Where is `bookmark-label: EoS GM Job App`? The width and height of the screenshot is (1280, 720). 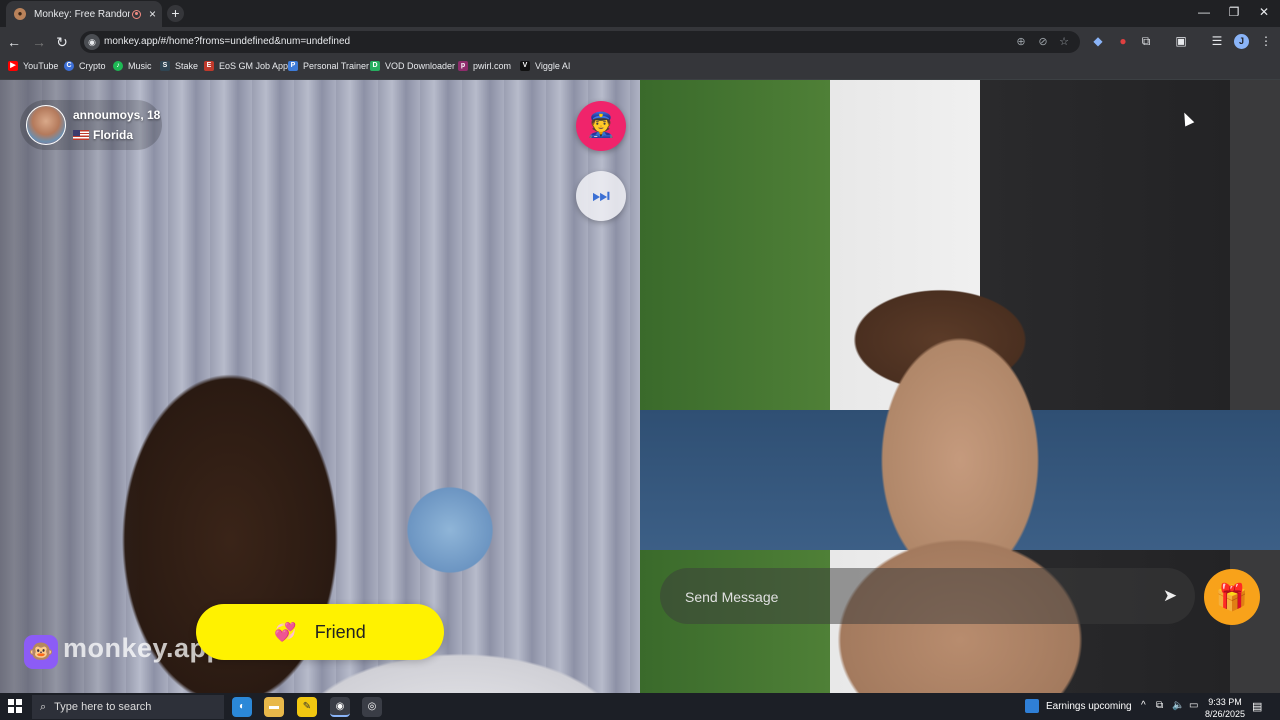
bookmark-label: EoS GM Job App is located at coordinates (254, 66).